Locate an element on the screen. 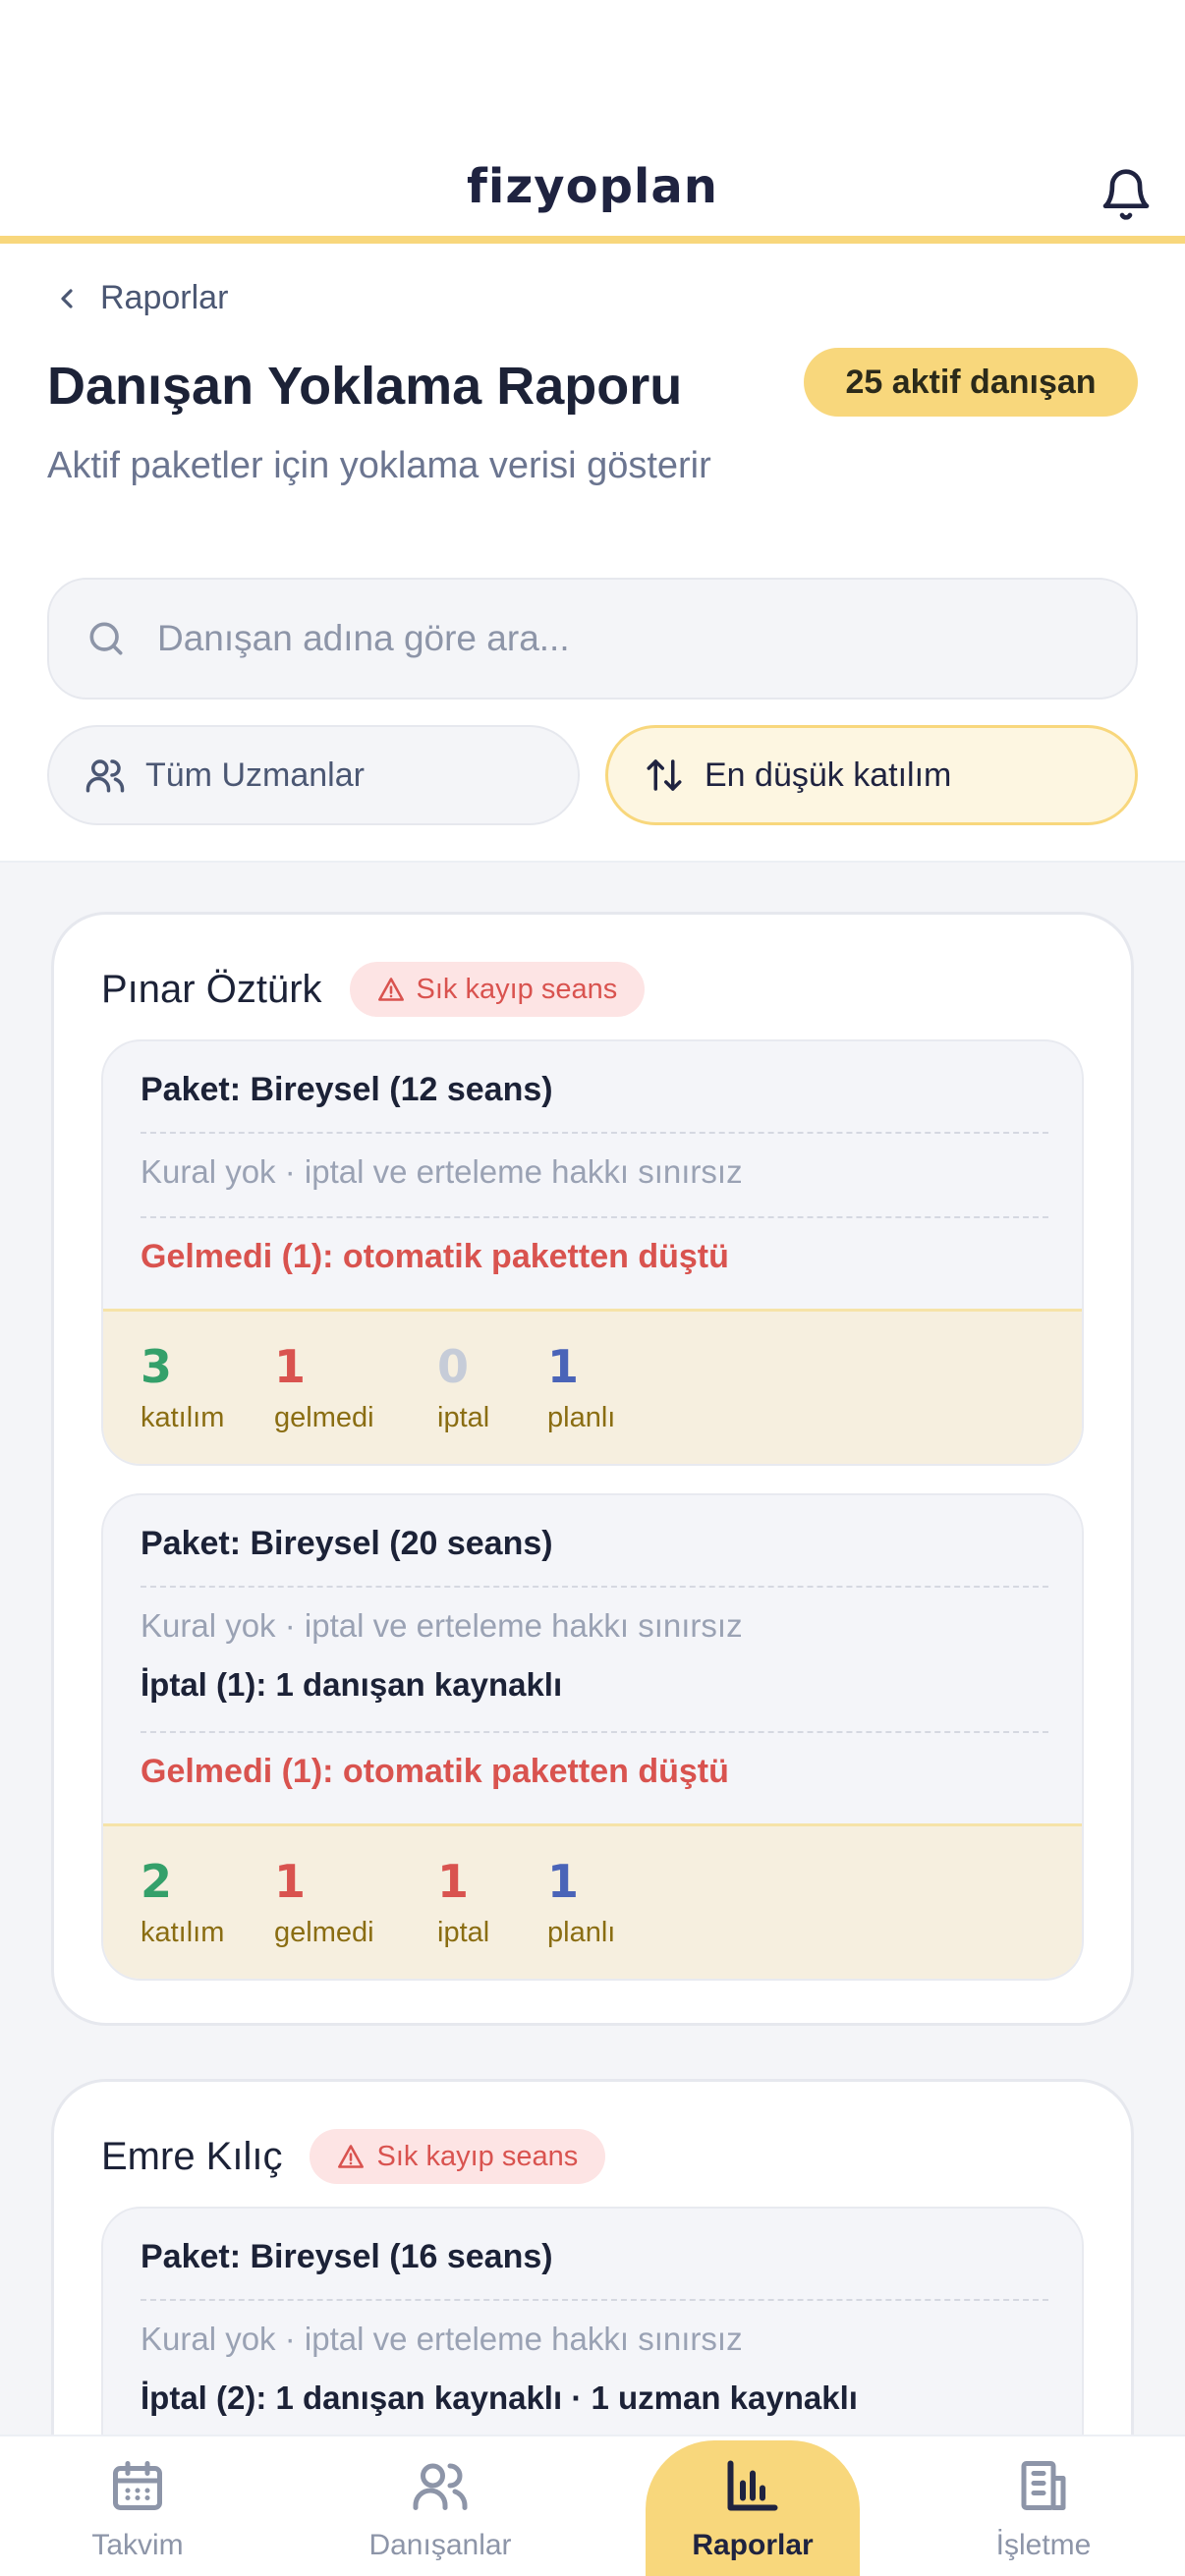 The image size is (1185, 2576). nav-raporlar: Raporlar is located at coordinates (753, 2508).